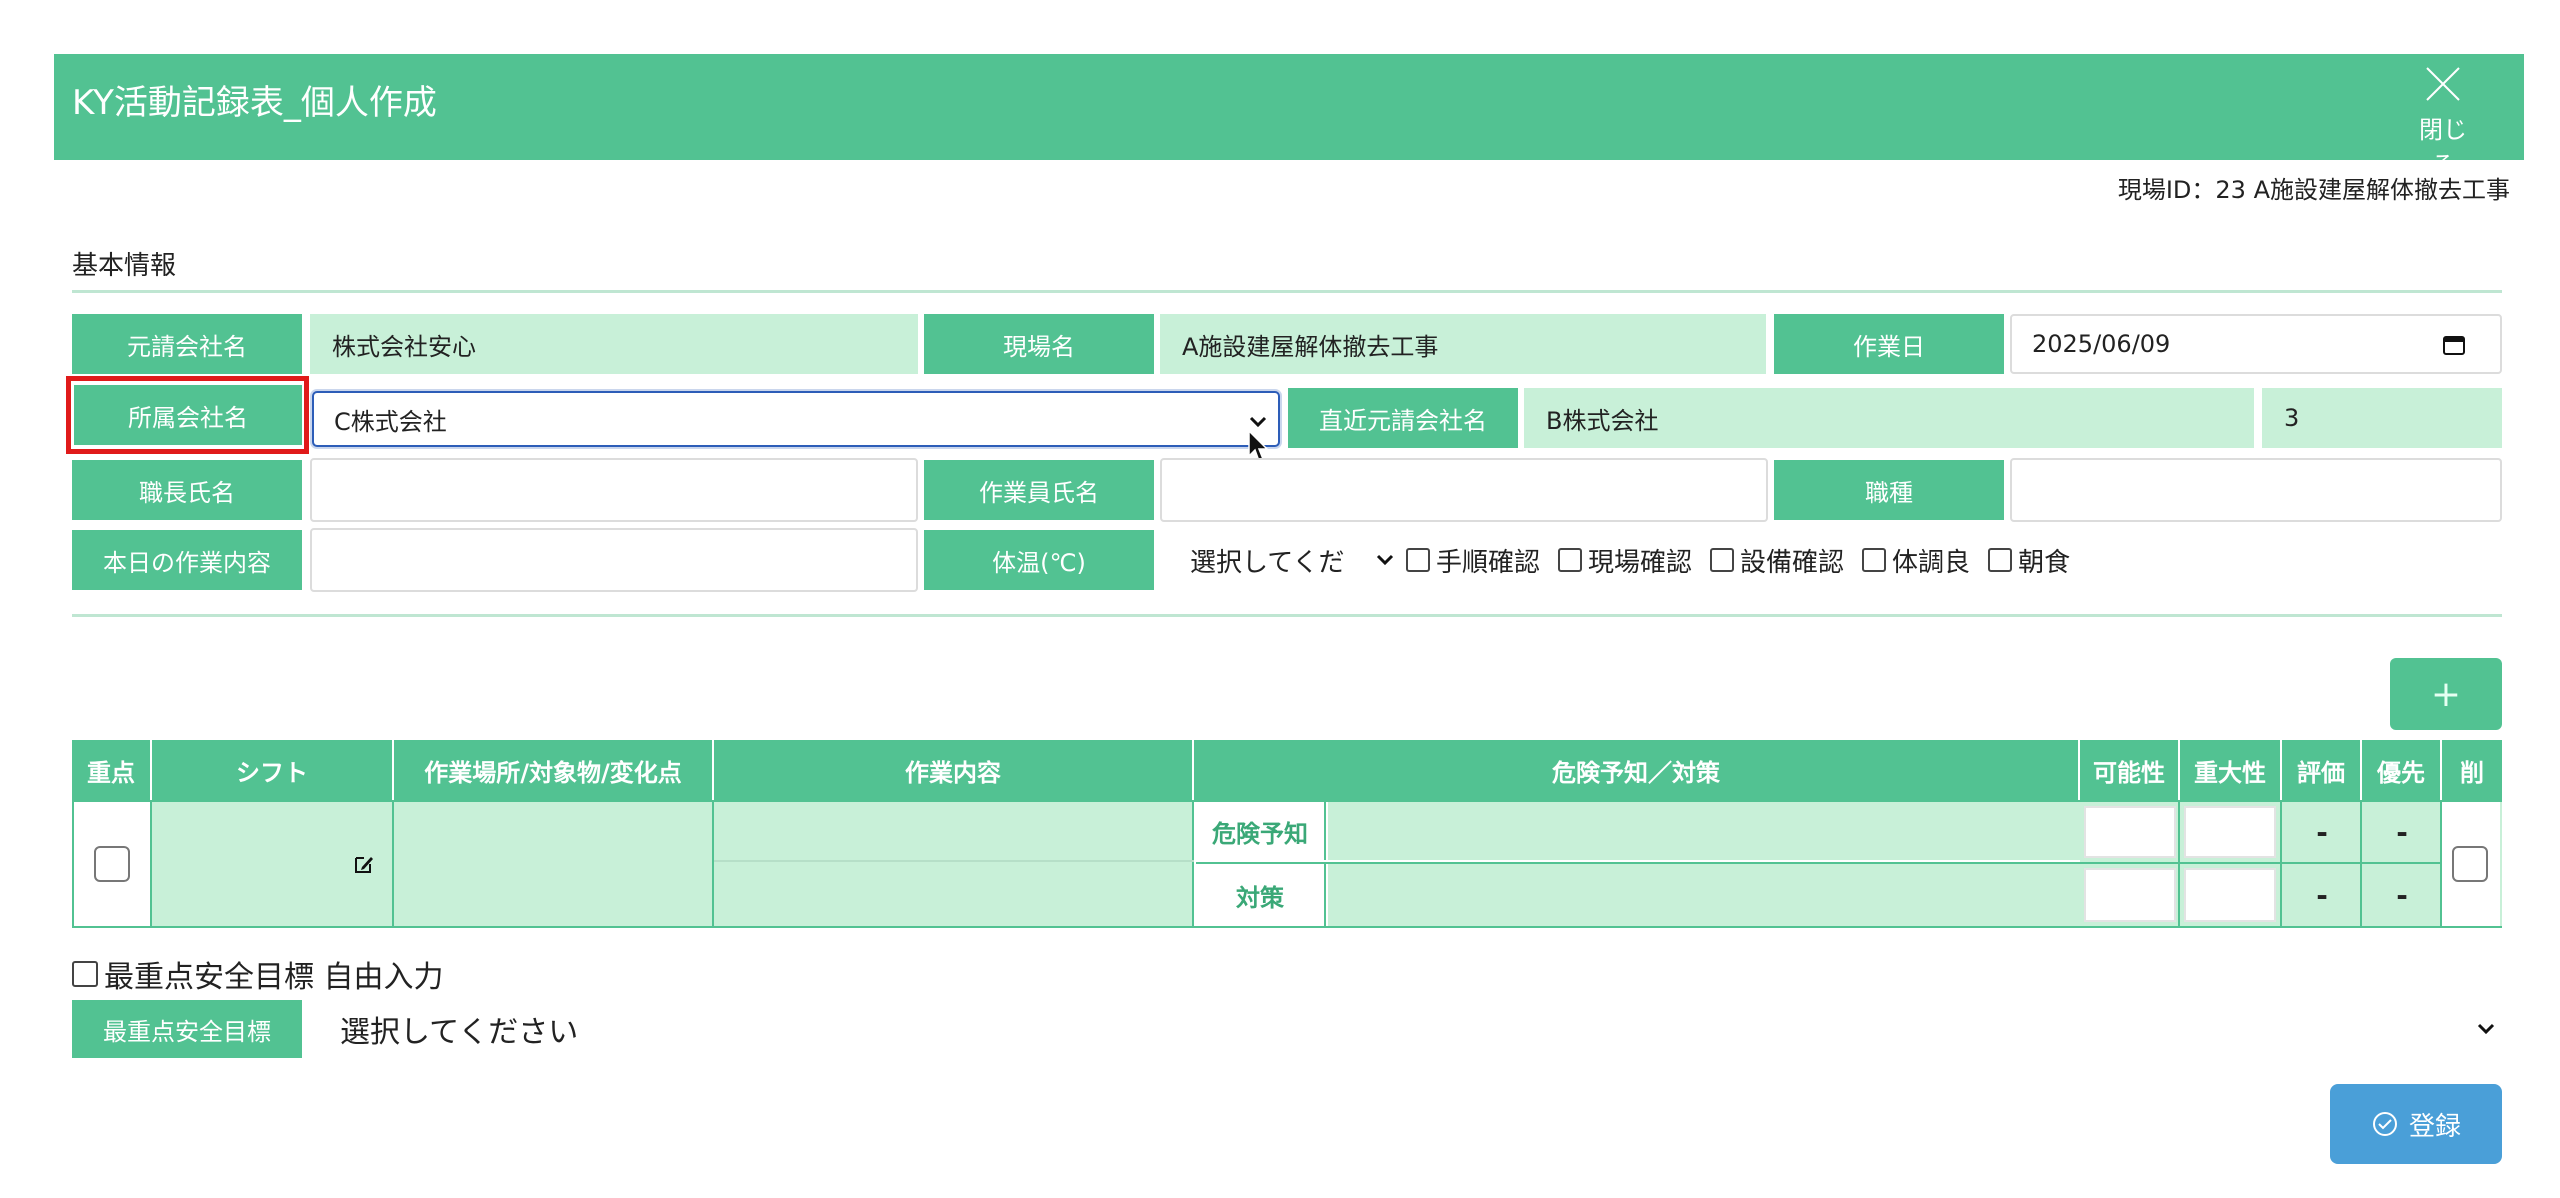  I want to click on col-header-evaluation: 評価, so click(2322, 770).